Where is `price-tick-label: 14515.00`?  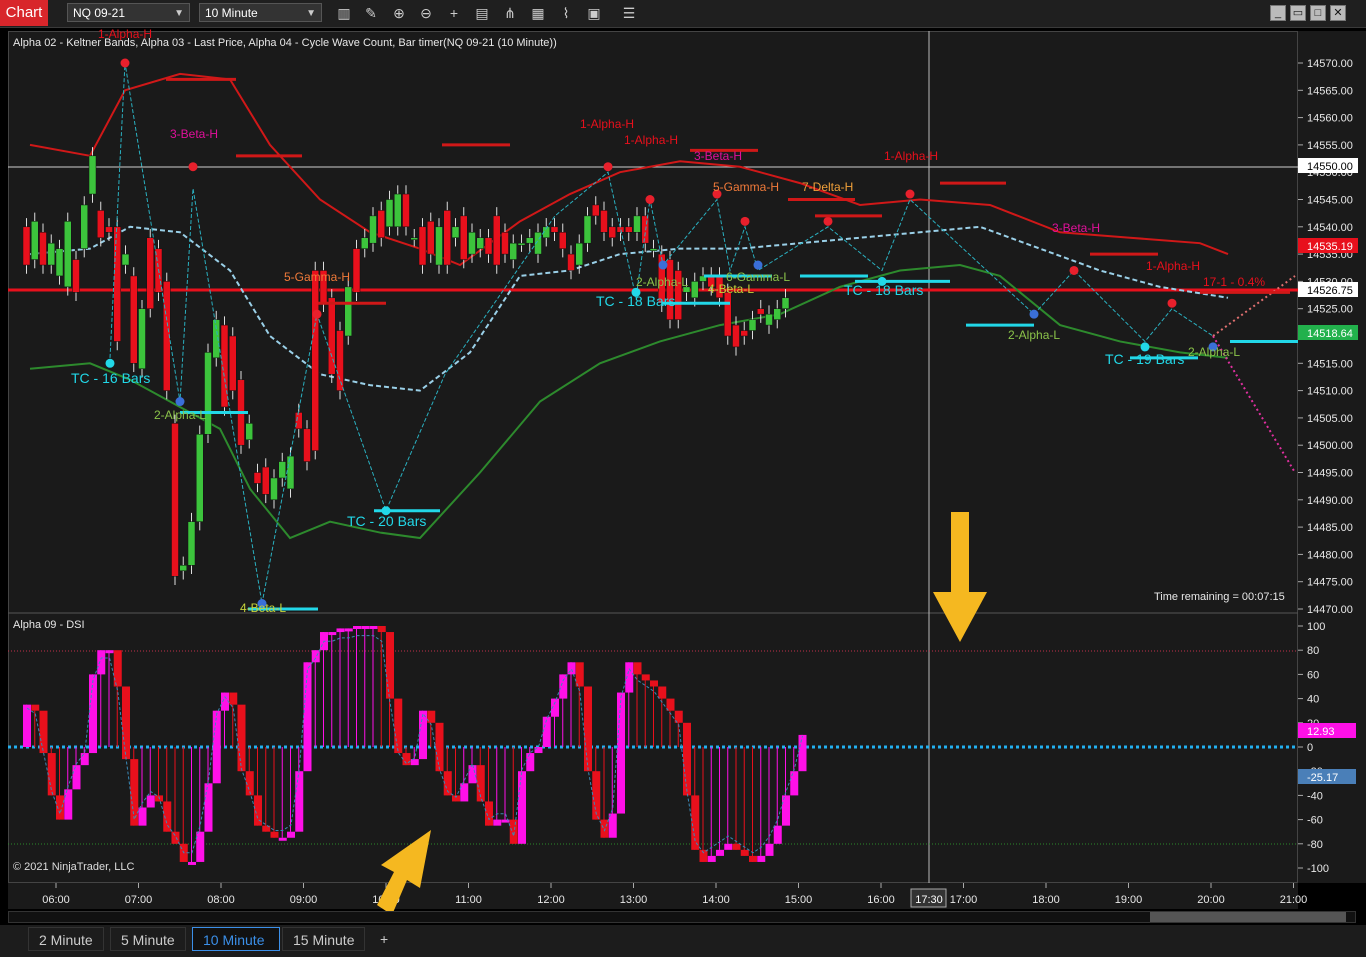 price-tick-label: 14515.00 is located at coordinates (1330, 364).